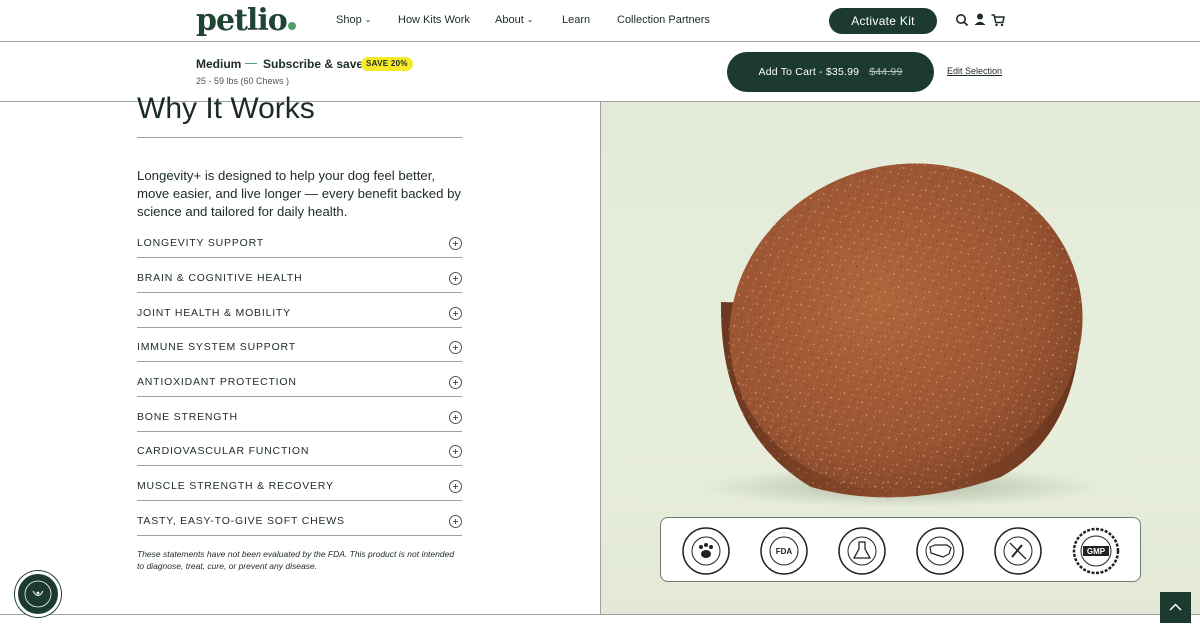 The image size is (1200, 630). I want to click on nav-collection-partners: Collection Partners, so click(663, 20).